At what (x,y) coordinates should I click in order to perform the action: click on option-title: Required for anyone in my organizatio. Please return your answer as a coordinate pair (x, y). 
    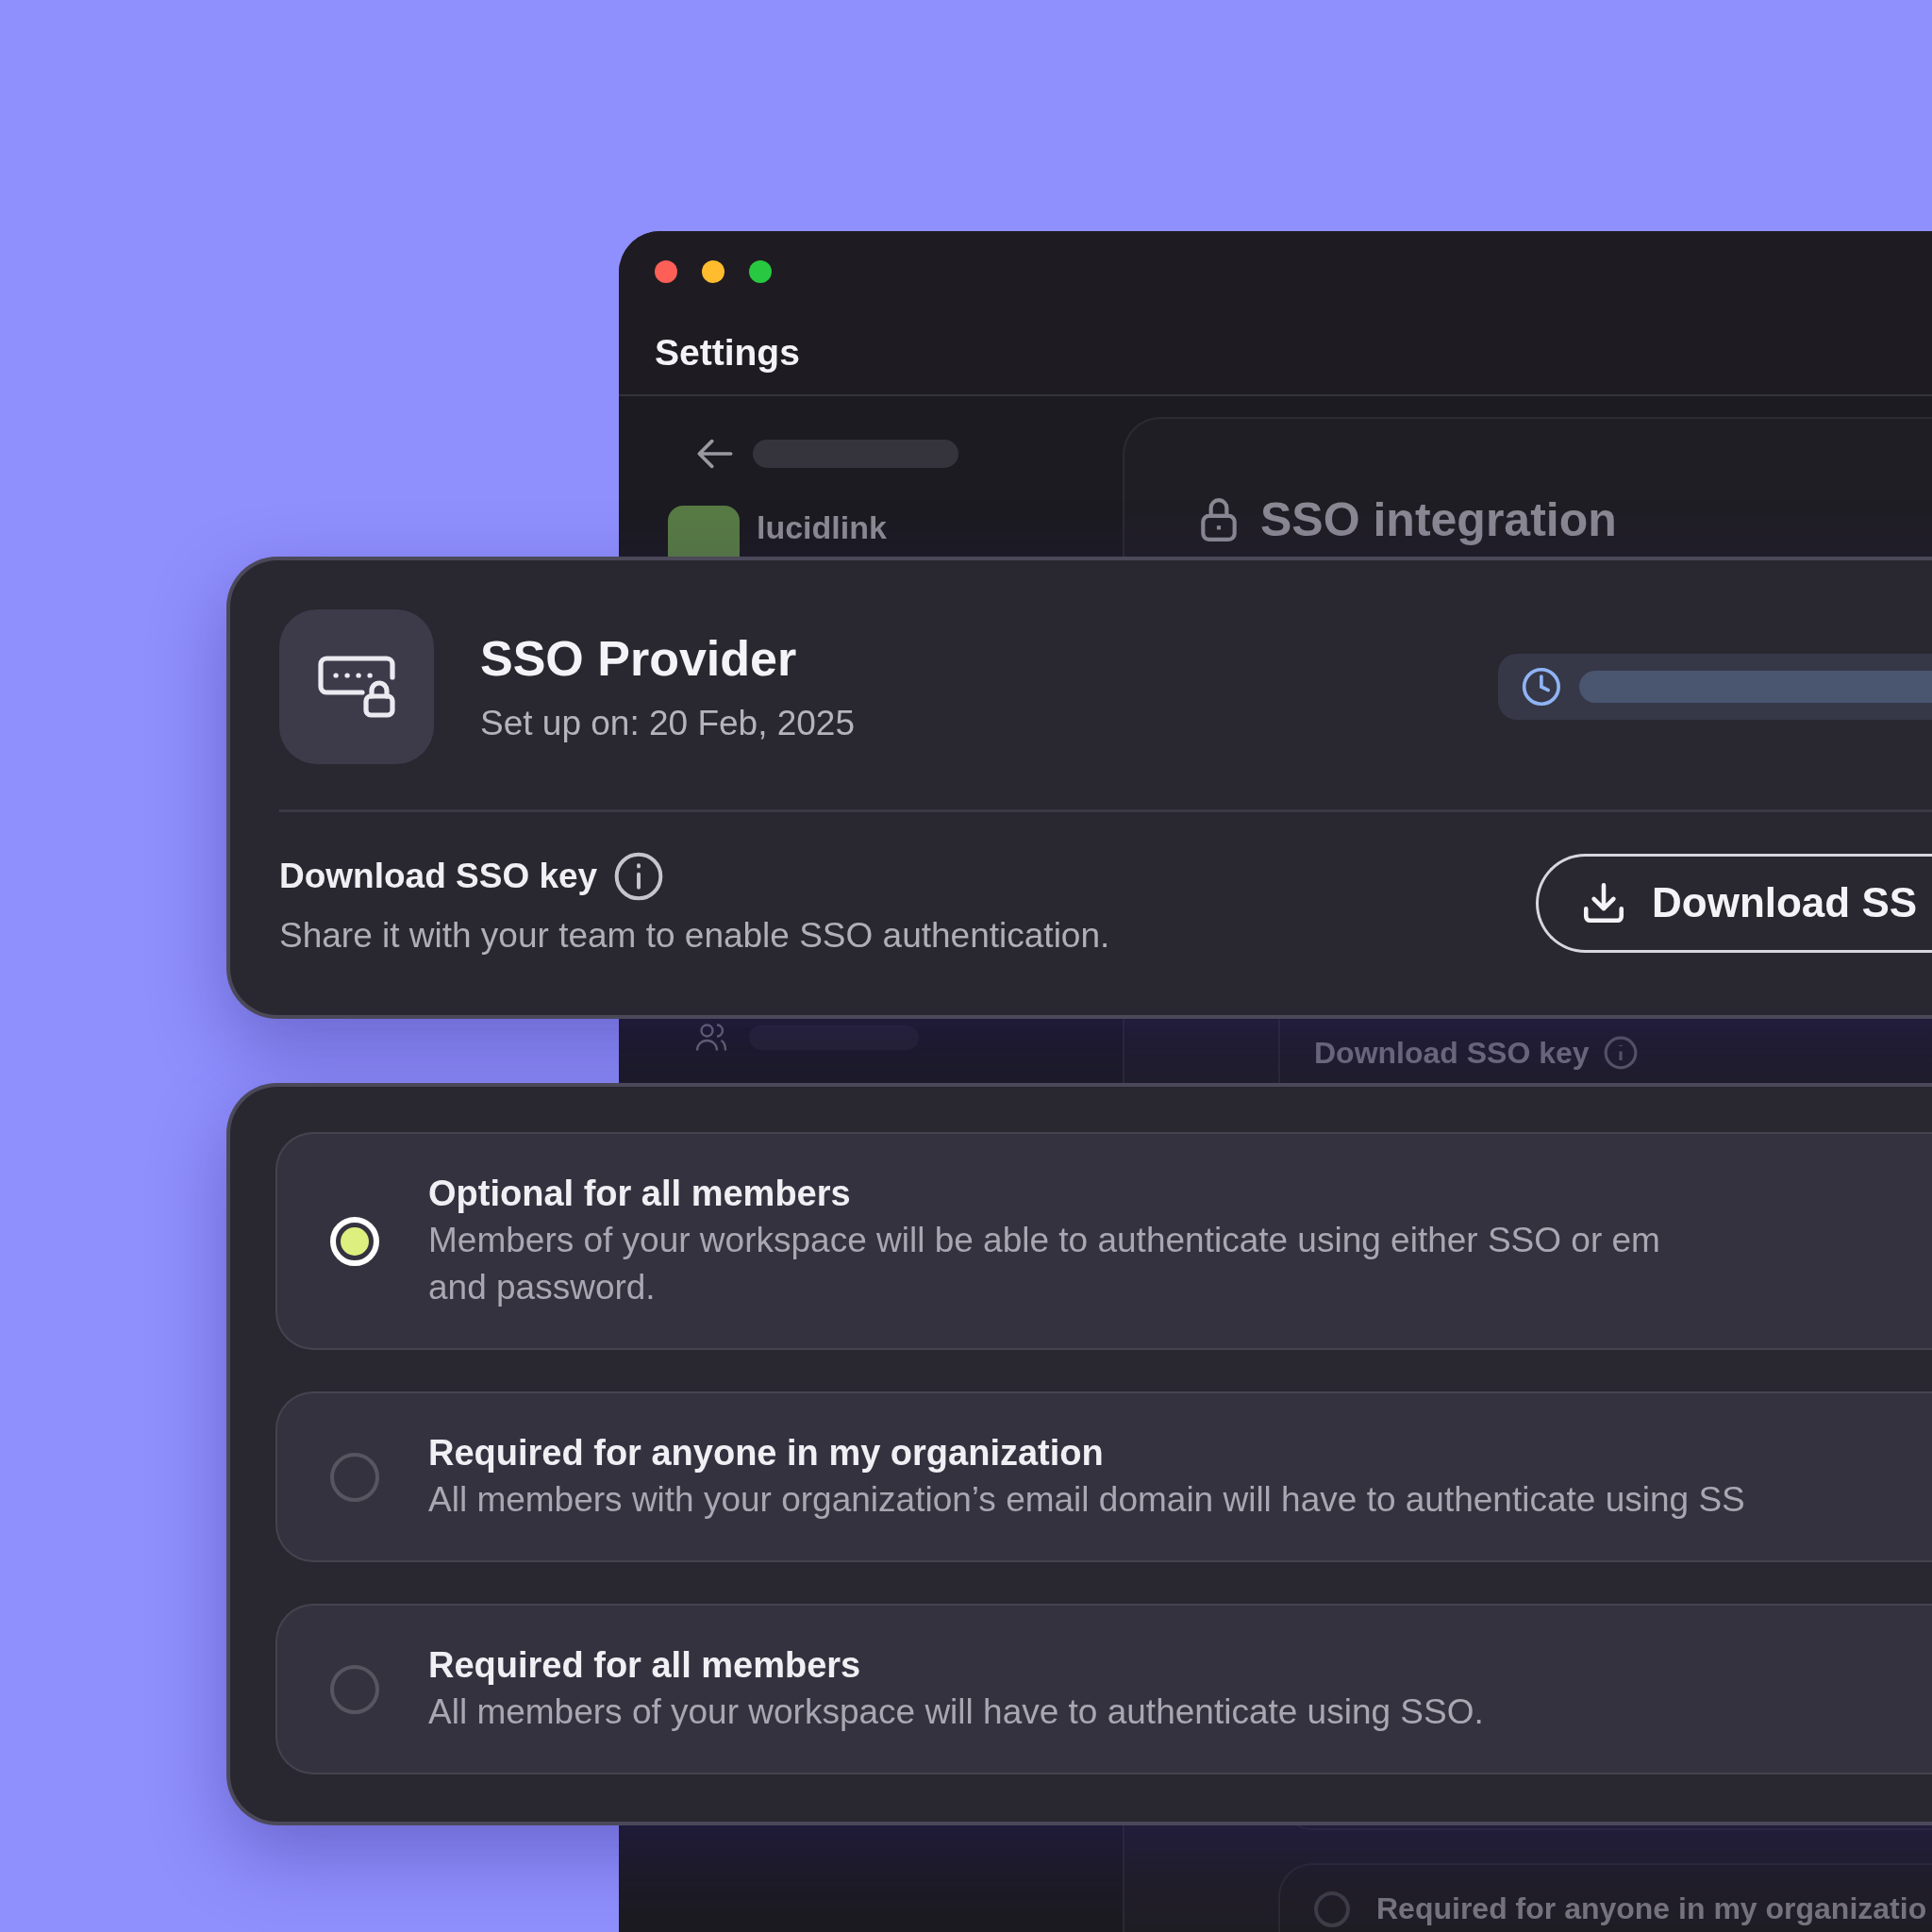
    Looking at the image, I should click on (1652, 1909).